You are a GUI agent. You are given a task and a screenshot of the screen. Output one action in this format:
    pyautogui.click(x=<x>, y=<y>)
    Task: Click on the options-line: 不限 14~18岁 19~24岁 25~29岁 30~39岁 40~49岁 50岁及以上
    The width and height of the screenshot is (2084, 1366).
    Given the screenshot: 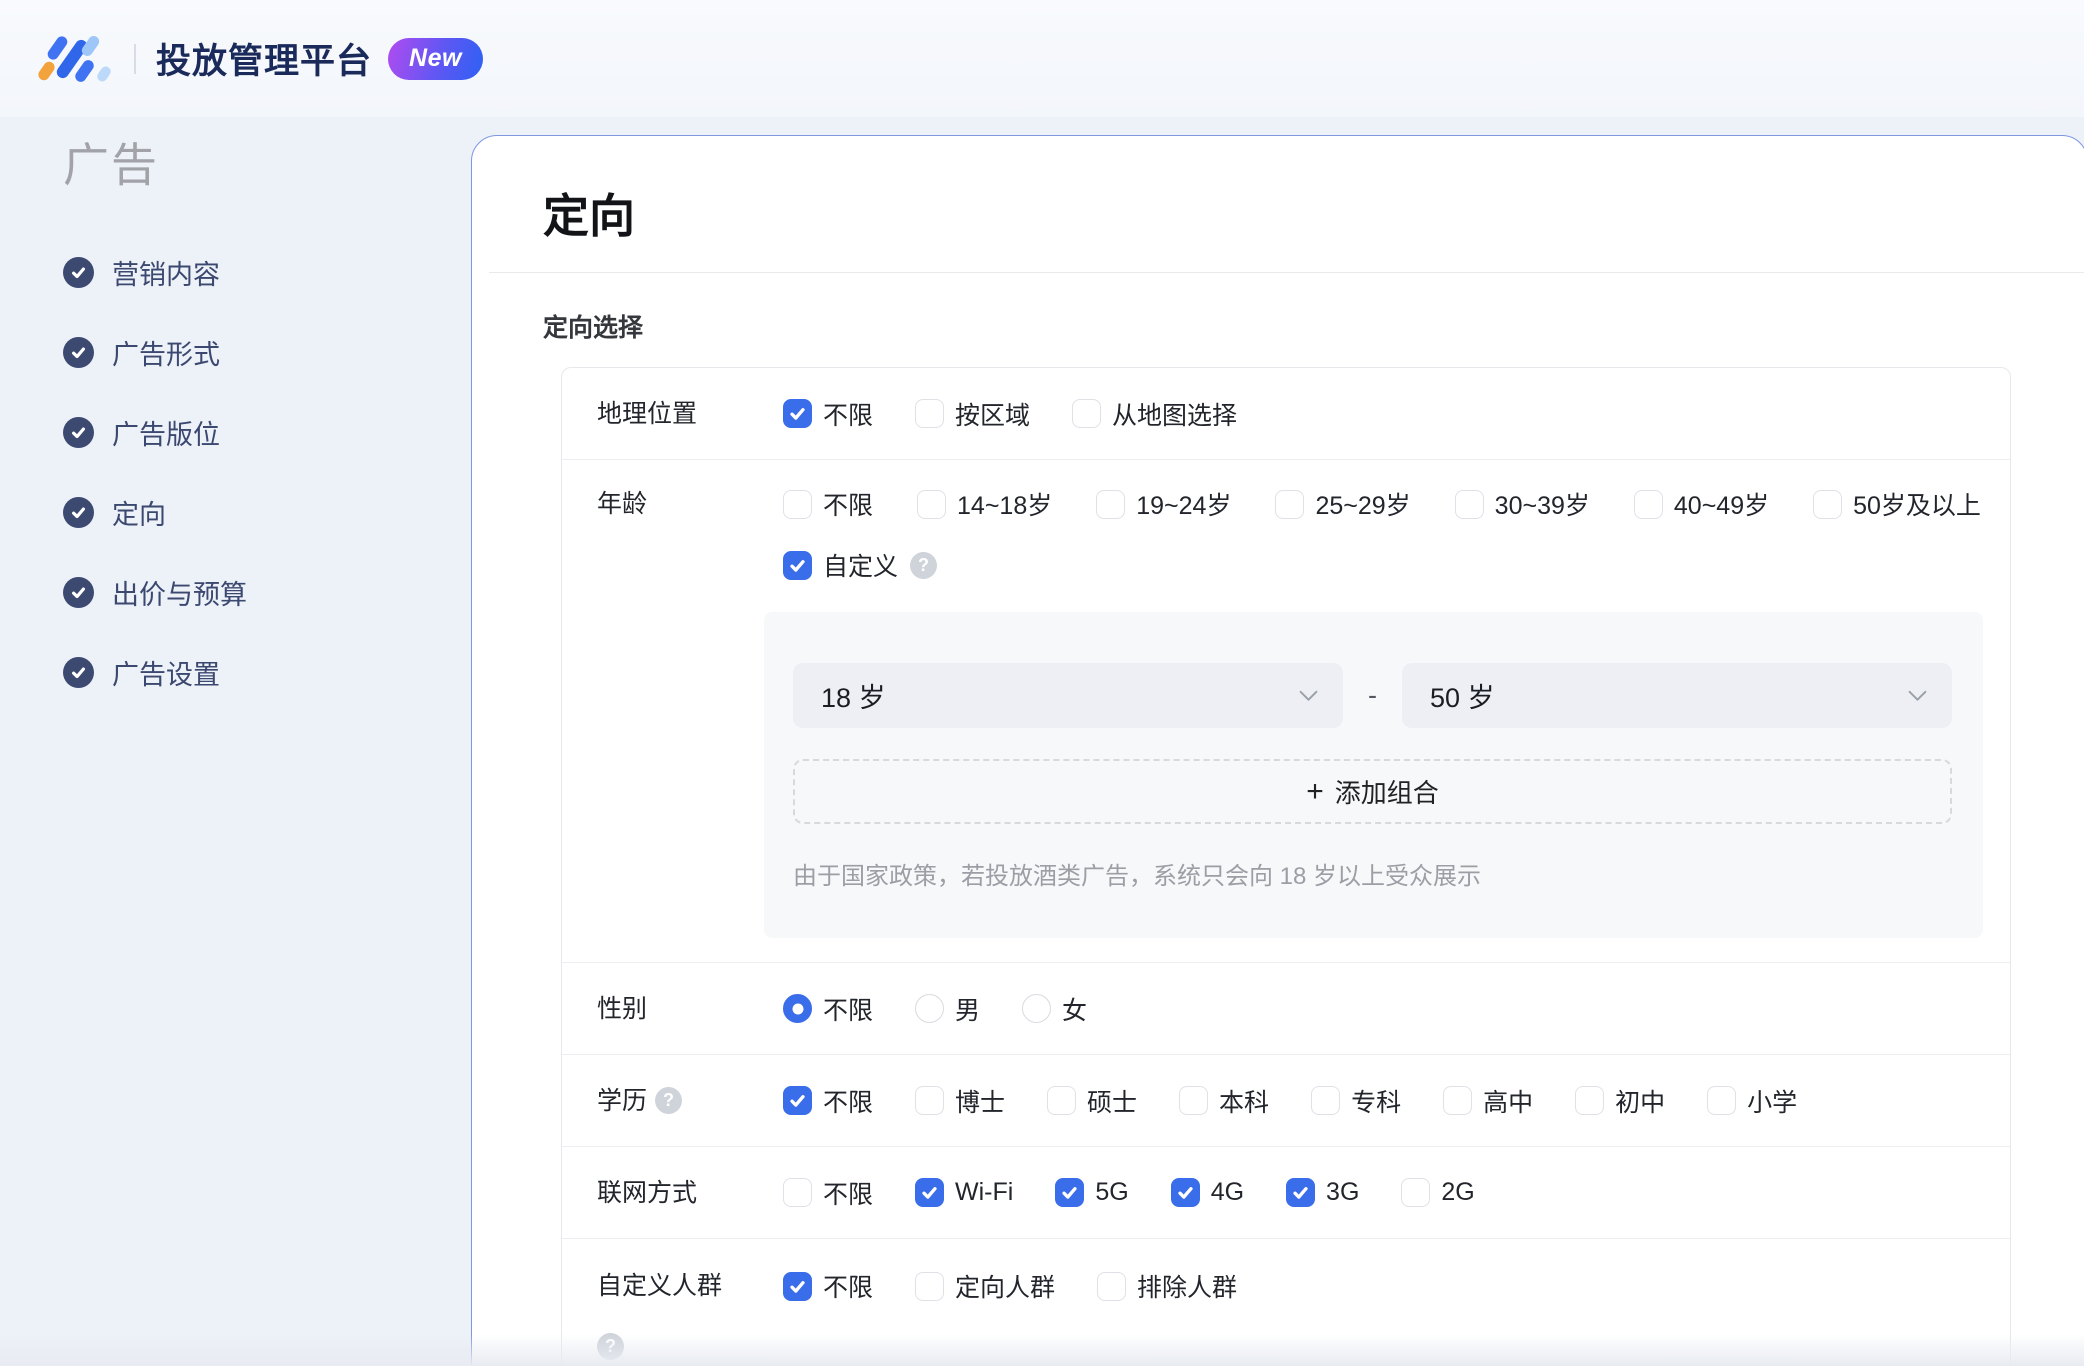 What is the action you would take?
    pyautogui.click(x=1396, y=504)
    